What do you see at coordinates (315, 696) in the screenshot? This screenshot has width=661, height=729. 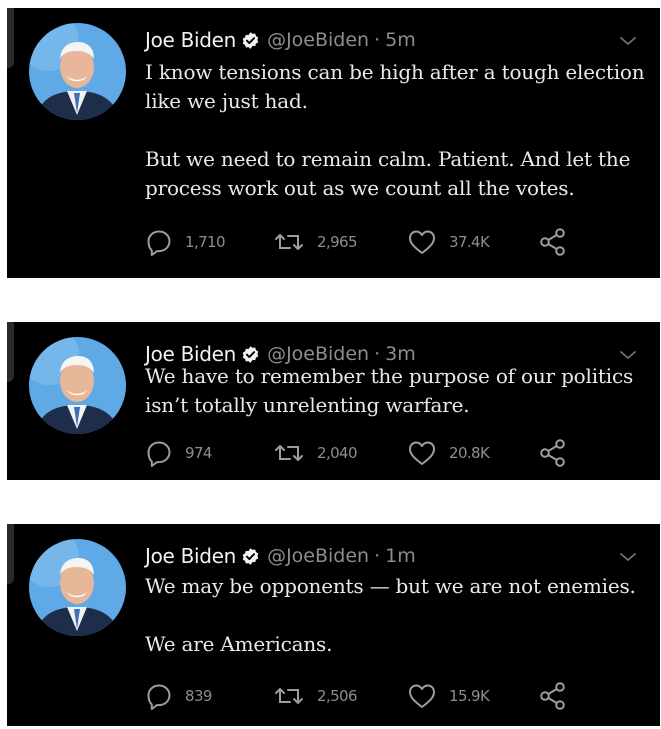 I see `retweet-button: 2,506` at bounding box center [315, 696].